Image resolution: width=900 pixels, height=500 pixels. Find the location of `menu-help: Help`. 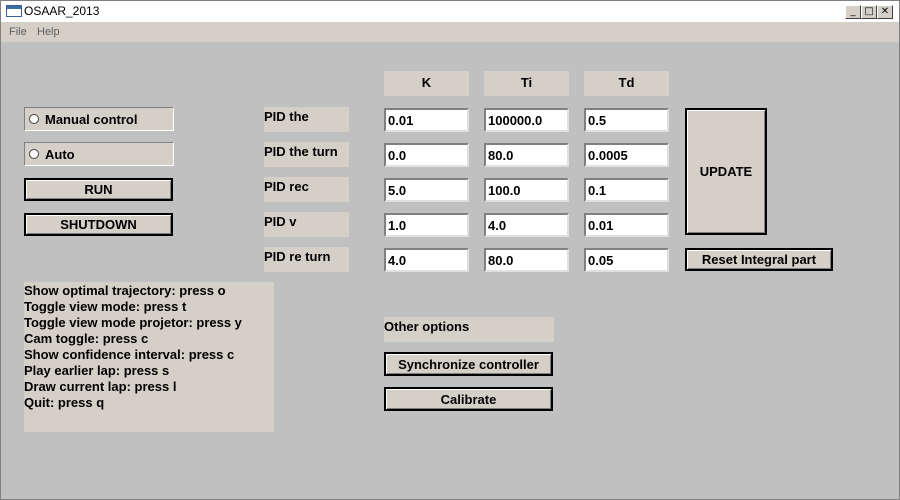

menu-help: Help is located at coordinates (48, 32).